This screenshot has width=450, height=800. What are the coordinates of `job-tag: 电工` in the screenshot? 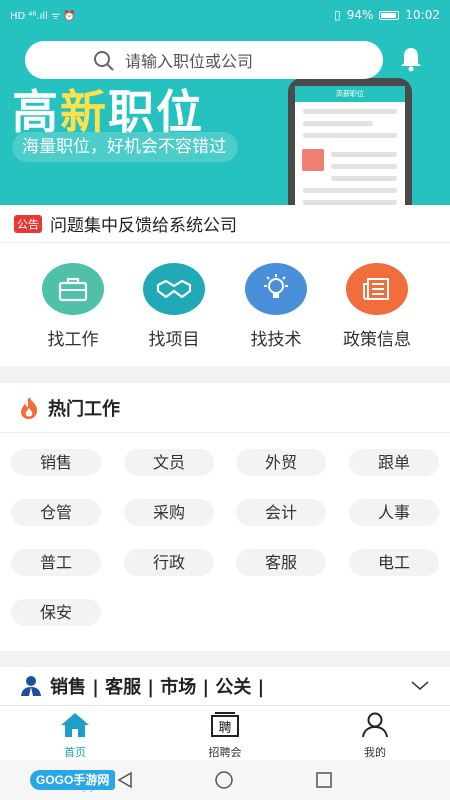 It's located at (394, 562).